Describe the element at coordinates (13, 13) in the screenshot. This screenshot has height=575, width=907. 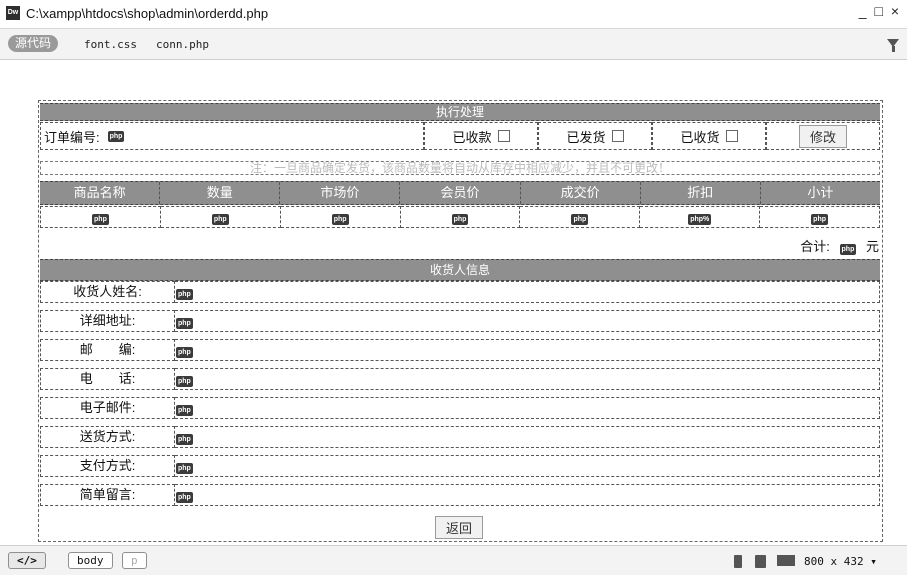
I see `dreamweaver-logo-icon: Dw` at that location.